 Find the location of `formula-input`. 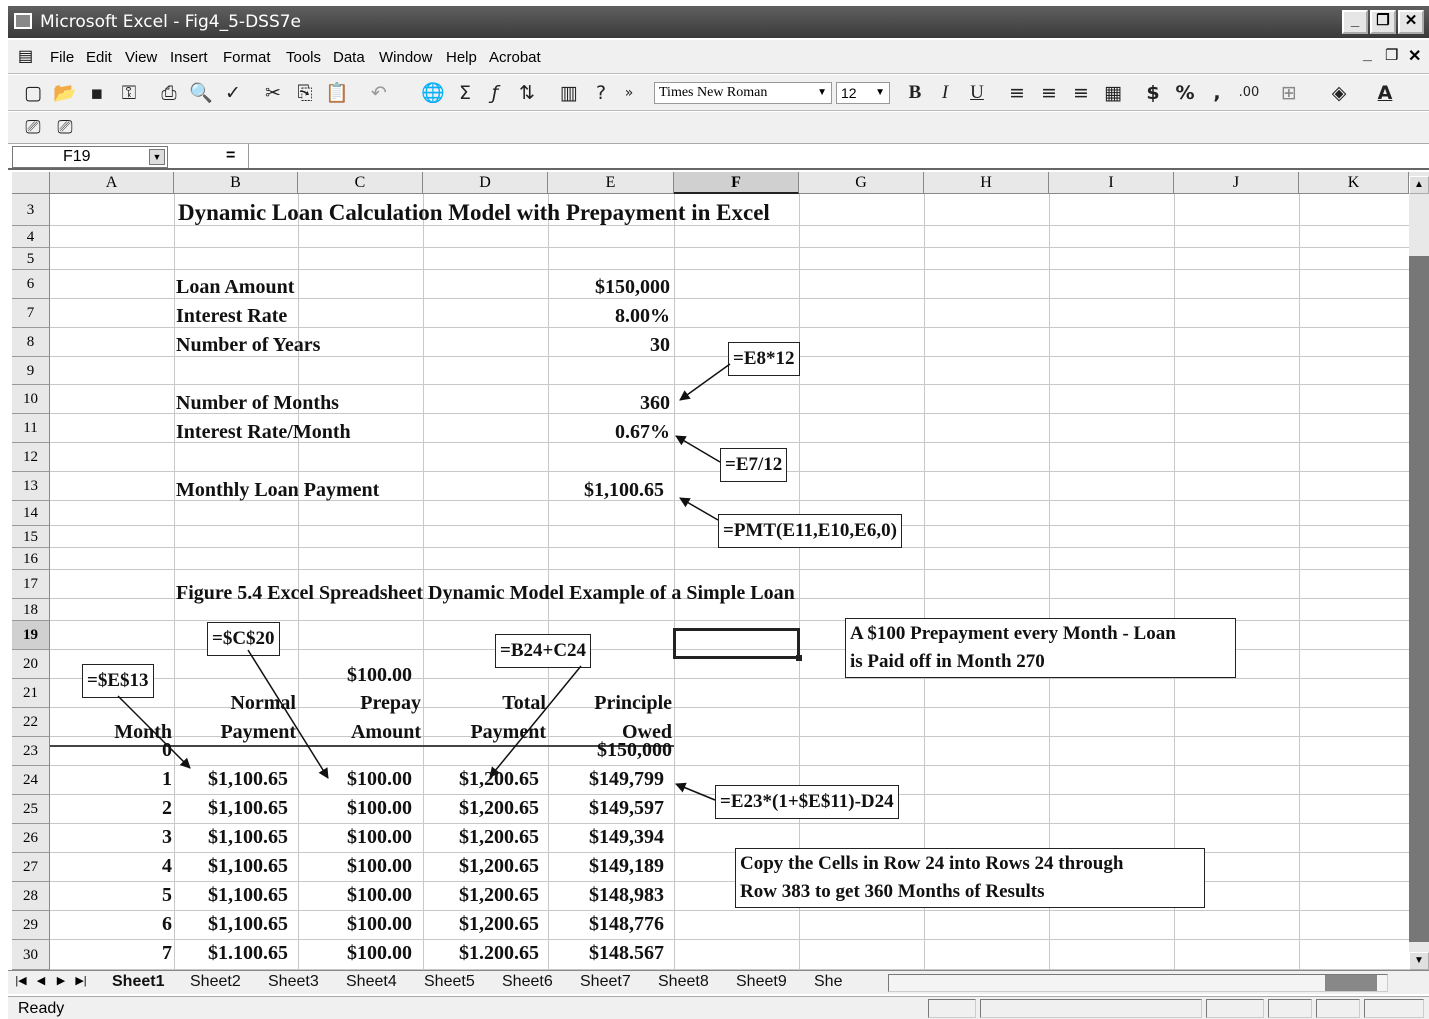

formula-input is located at coordinates (838, 156).